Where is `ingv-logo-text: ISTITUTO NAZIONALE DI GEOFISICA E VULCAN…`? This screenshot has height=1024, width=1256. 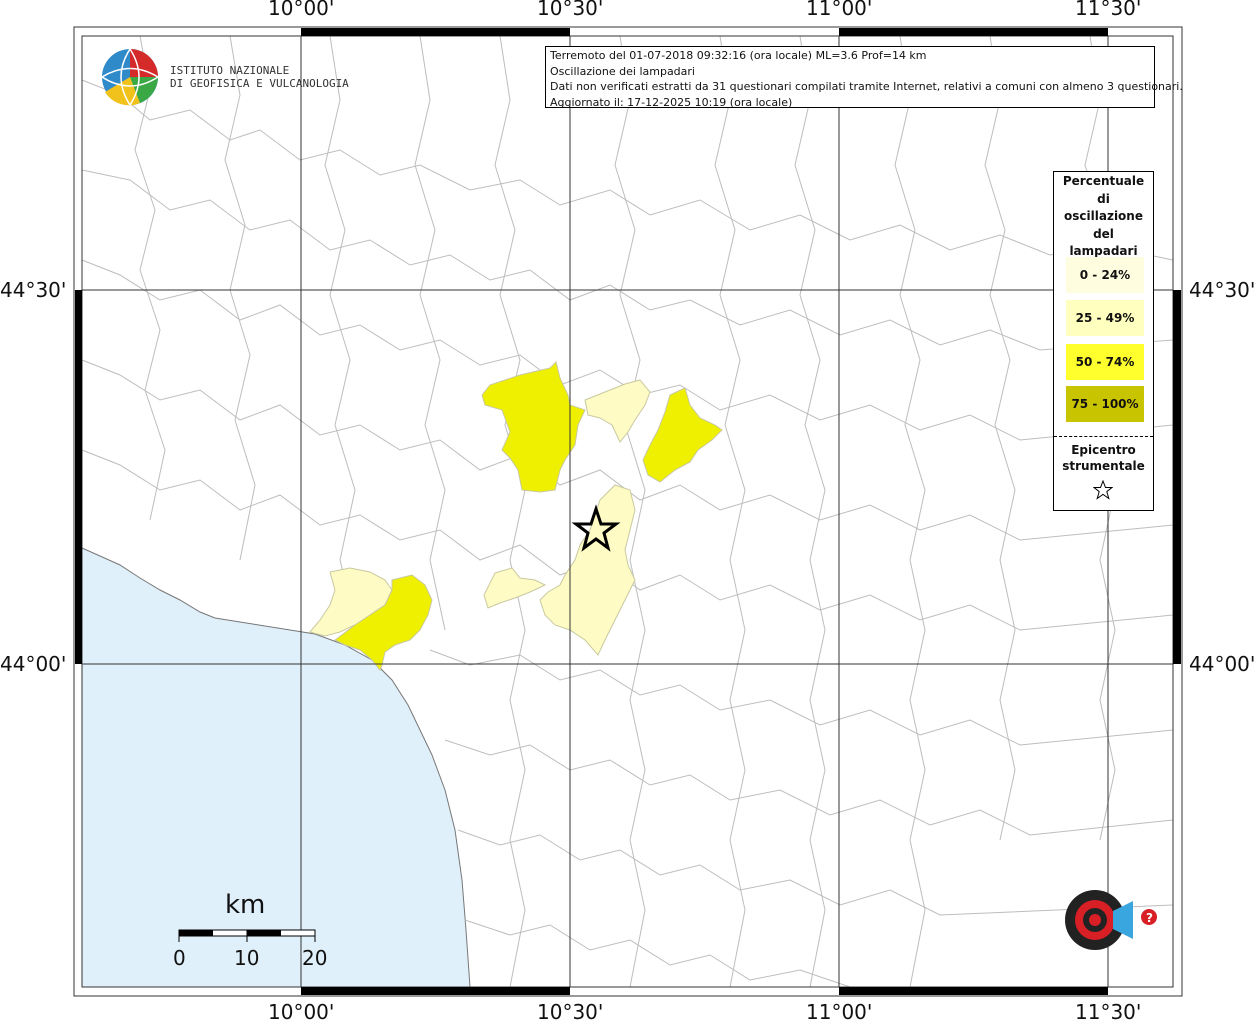
ingv-logo-text: ISTITUTO NAZIONALE DI GEOFISICA E VULCAN… is located at coordinates (259, 77).